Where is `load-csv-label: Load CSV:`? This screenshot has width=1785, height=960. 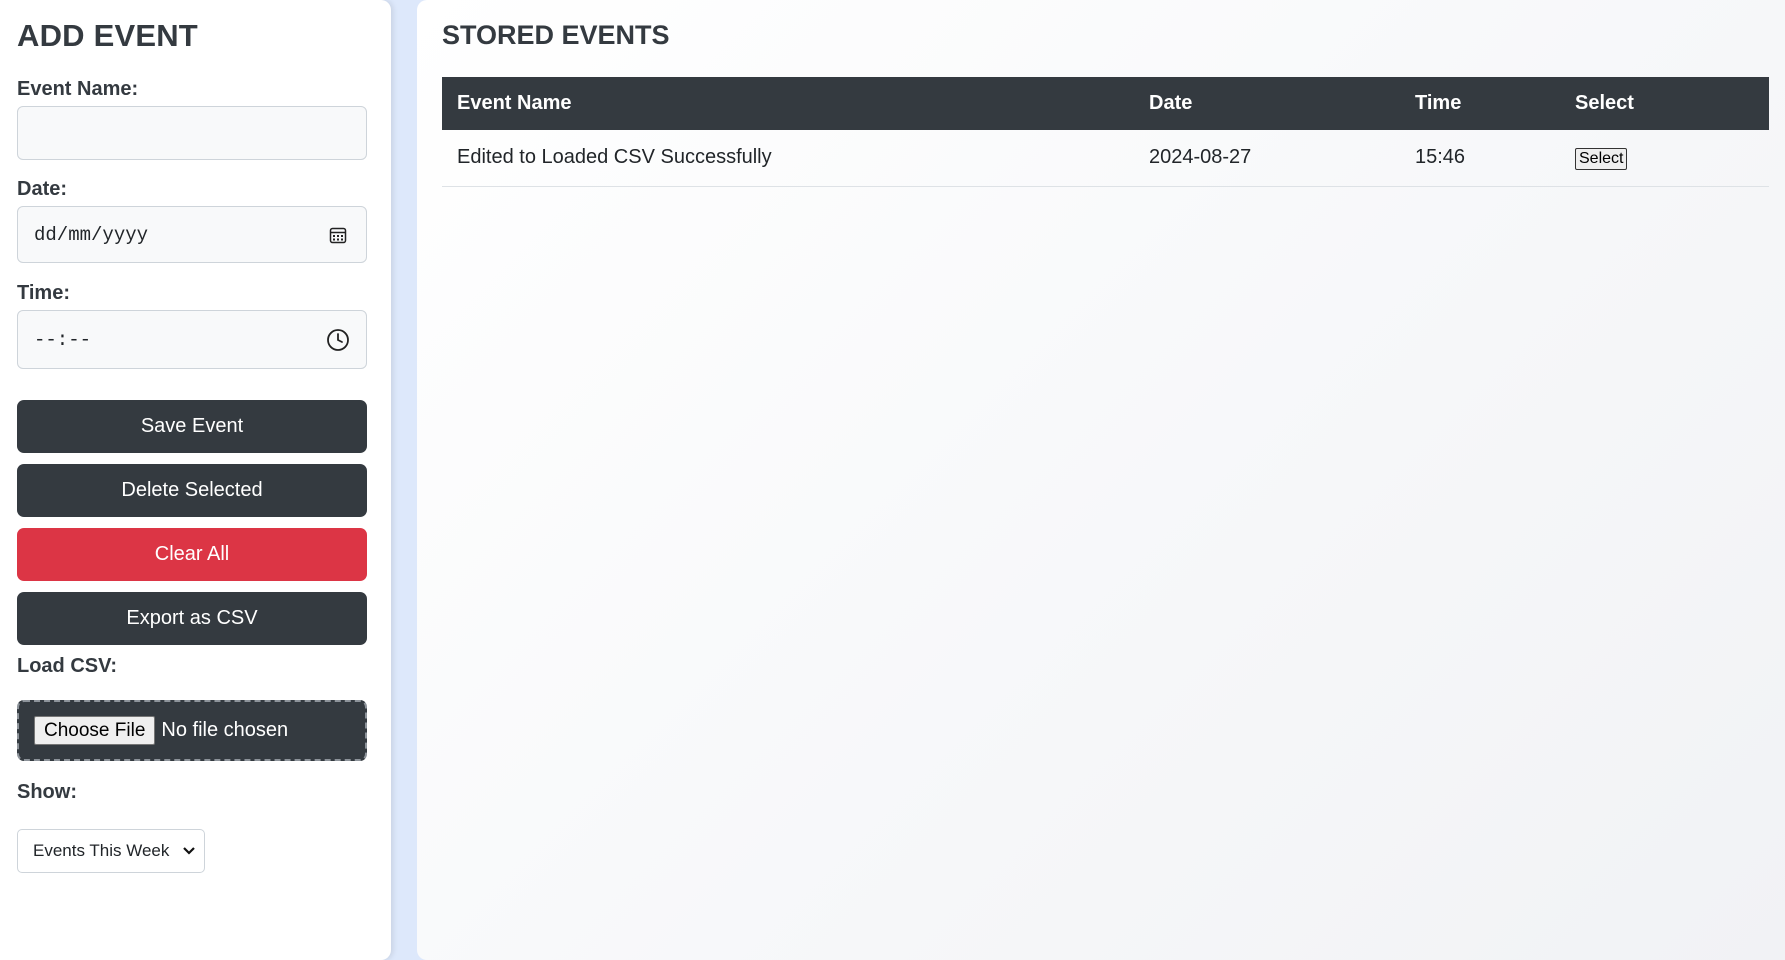 load-csv-label: Load CSV: is located at coordinates (67, 666).